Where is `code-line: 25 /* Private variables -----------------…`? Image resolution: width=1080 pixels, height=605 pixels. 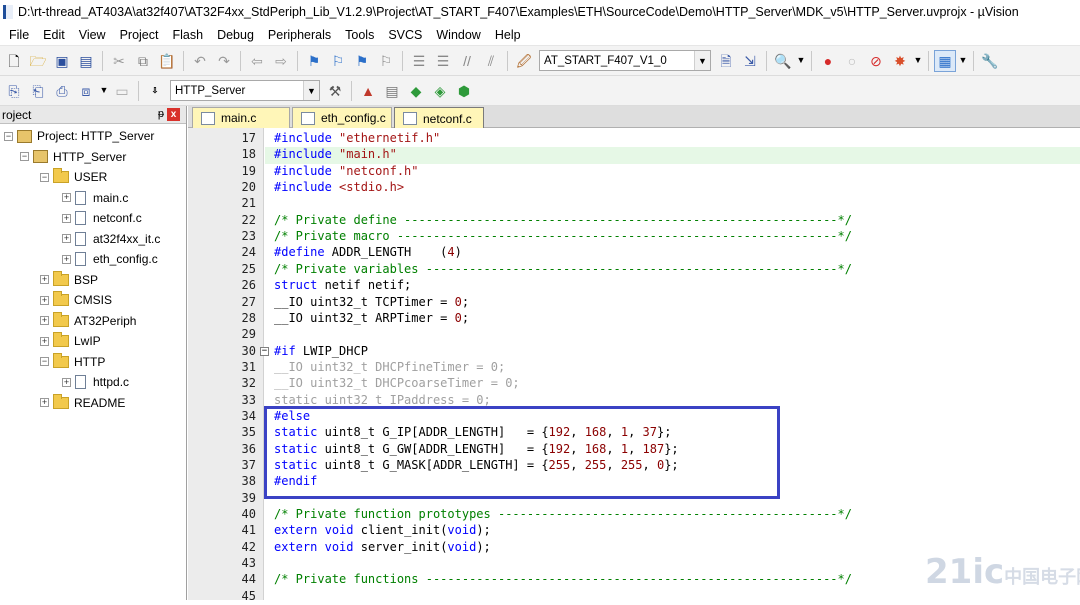 code-line: 25 /* Private variables -----------------… is located at coordinates (634, 270).